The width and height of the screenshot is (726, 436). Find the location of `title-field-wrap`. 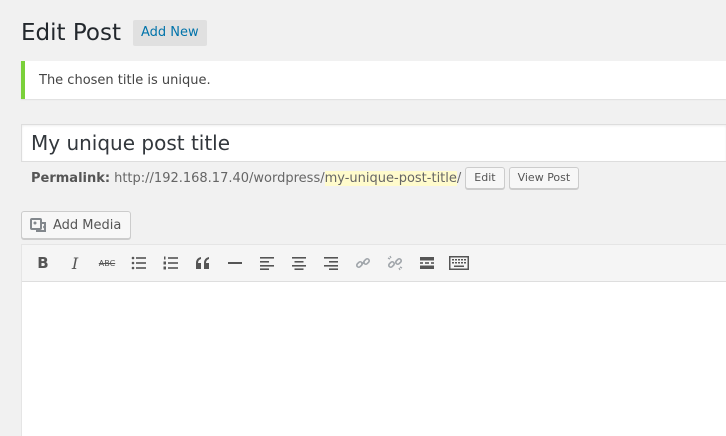

title-field-wrap is located at coordinates (373, 143).